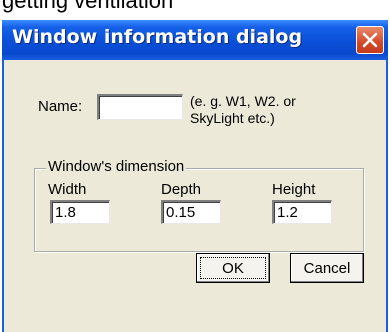  Describe the element at coordinates (233, 268) in the screenshot. I see `ok-button: OK` at that location.